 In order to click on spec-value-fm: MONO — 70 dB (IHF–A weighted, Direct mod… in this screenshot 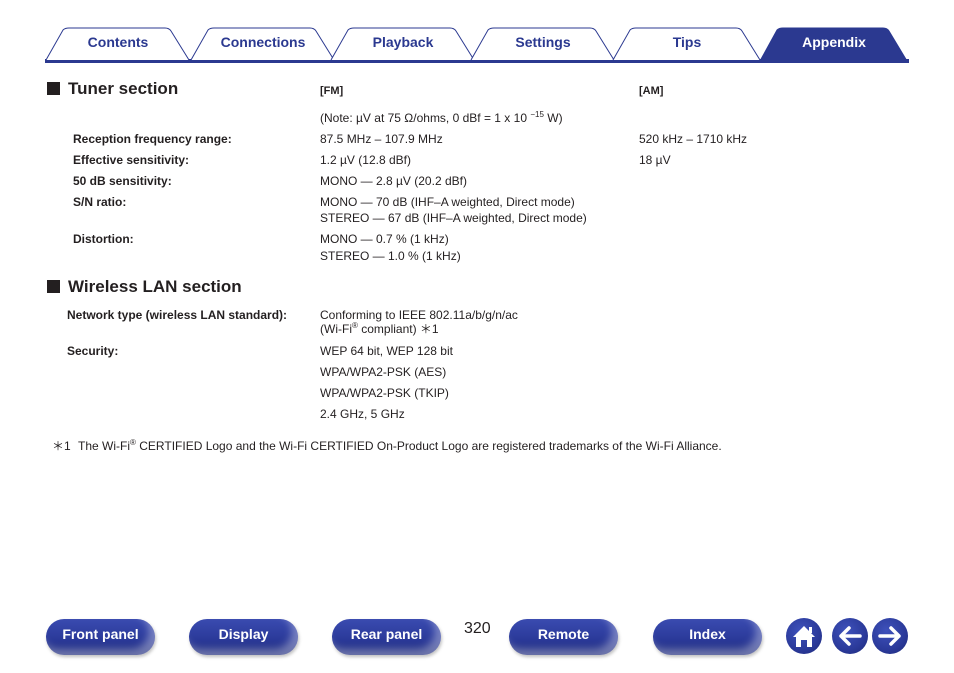, I will do `click(447, 202)`.